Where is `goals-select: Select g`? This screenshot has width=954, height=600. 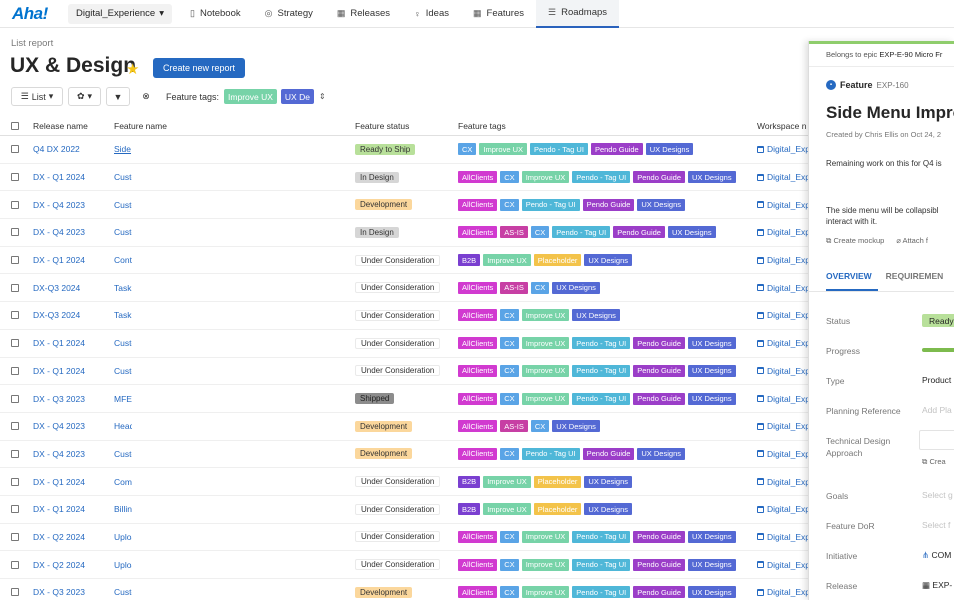
goals-select: Select g is located at coordinates (937, 495).